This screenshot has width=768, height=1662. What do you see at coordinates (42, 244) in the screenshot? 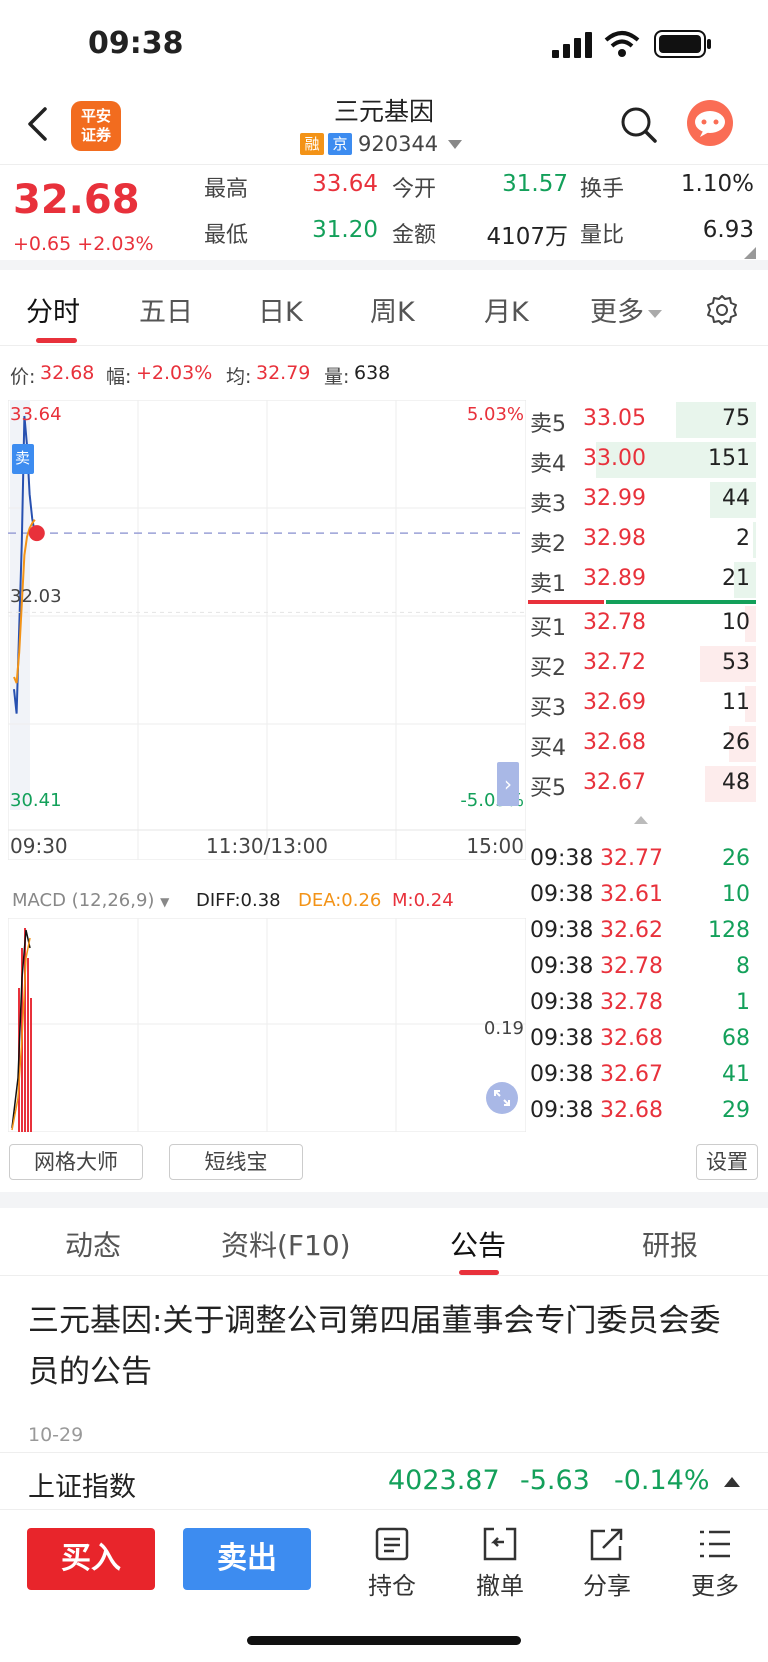
I see `change-value: +0.65` at bounding box center [42, 244].